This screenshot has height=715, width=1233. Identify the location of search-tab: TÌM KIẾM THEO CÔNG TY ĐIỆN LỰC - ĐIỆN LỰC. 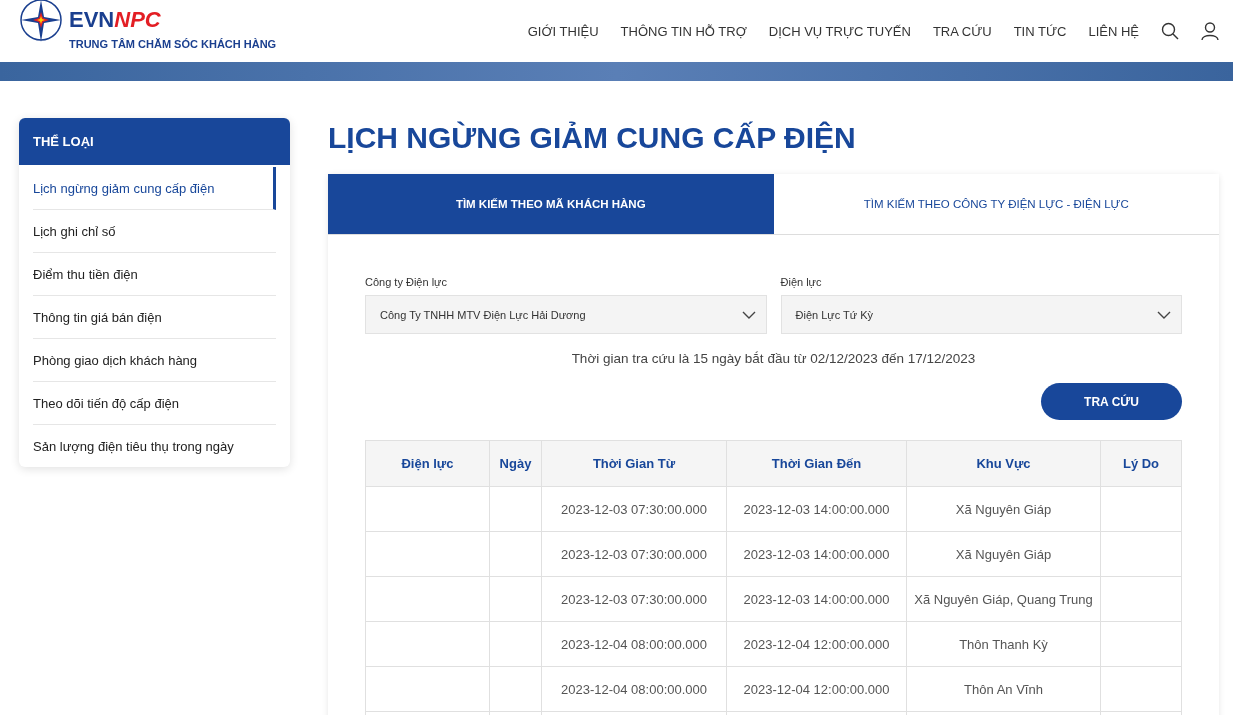
(996, 204).